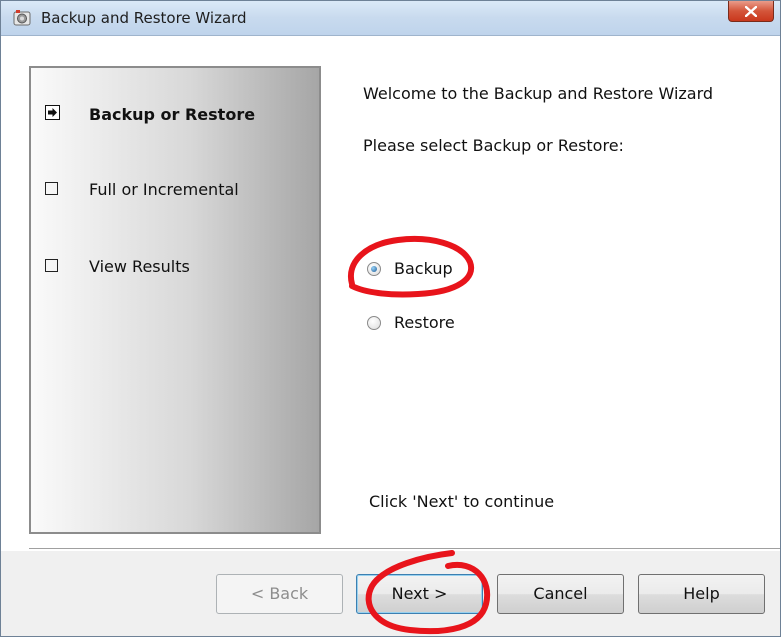  Describe the element at coordinates (423, 268) in the screenshot. I see `backup-label: Backup` at that location.